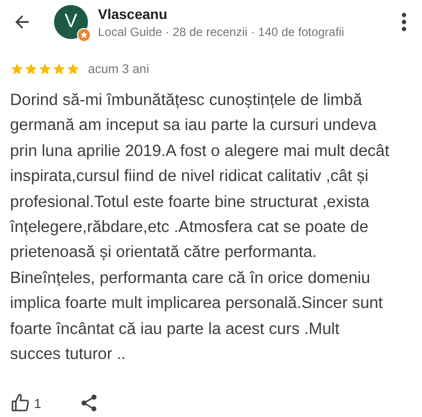 Image resolution: width=422 pixels, height=417 pixels. Describe the element at coordinates (133, 14) in the screenshot. I see `reviewer-name: Vlasceanu` at that location.